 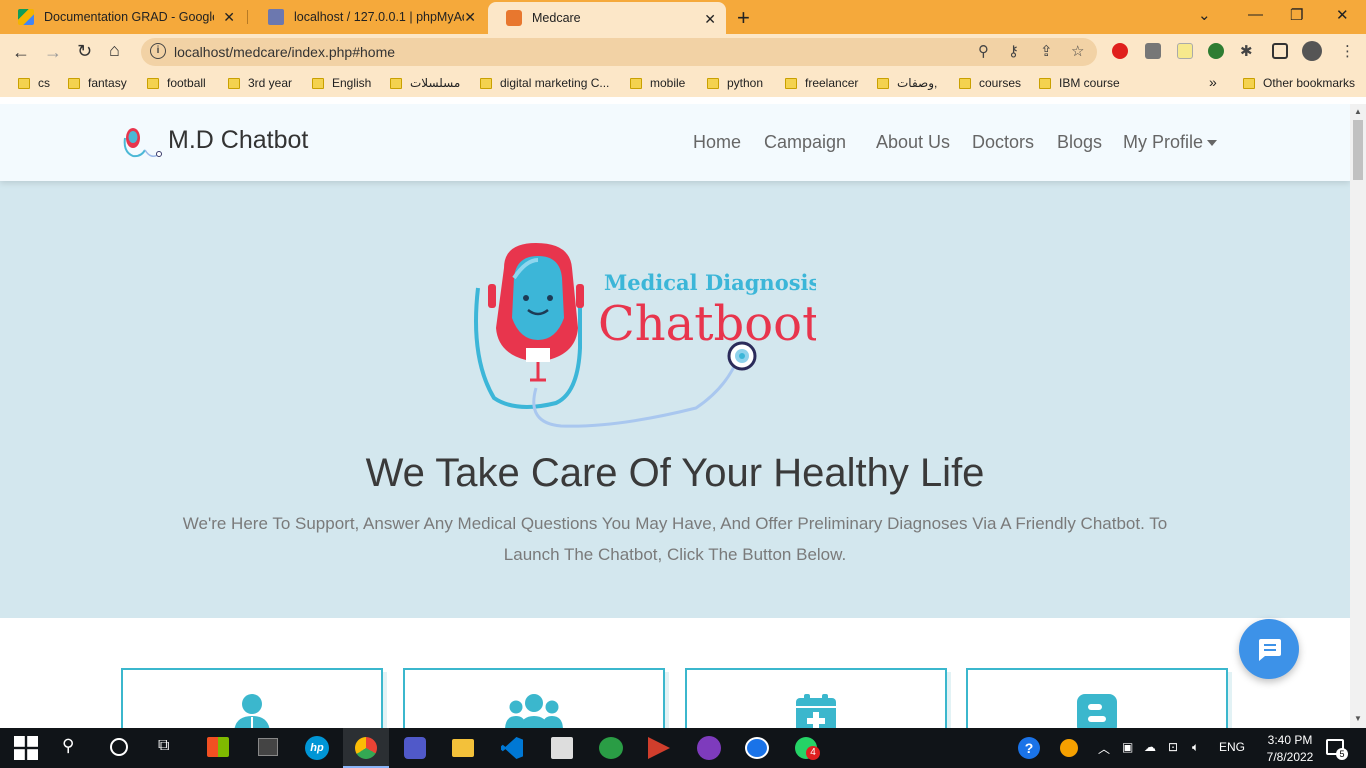 I want to click on nav-my-profile-dropdown: My Profile, so click(x=1170, y=142).